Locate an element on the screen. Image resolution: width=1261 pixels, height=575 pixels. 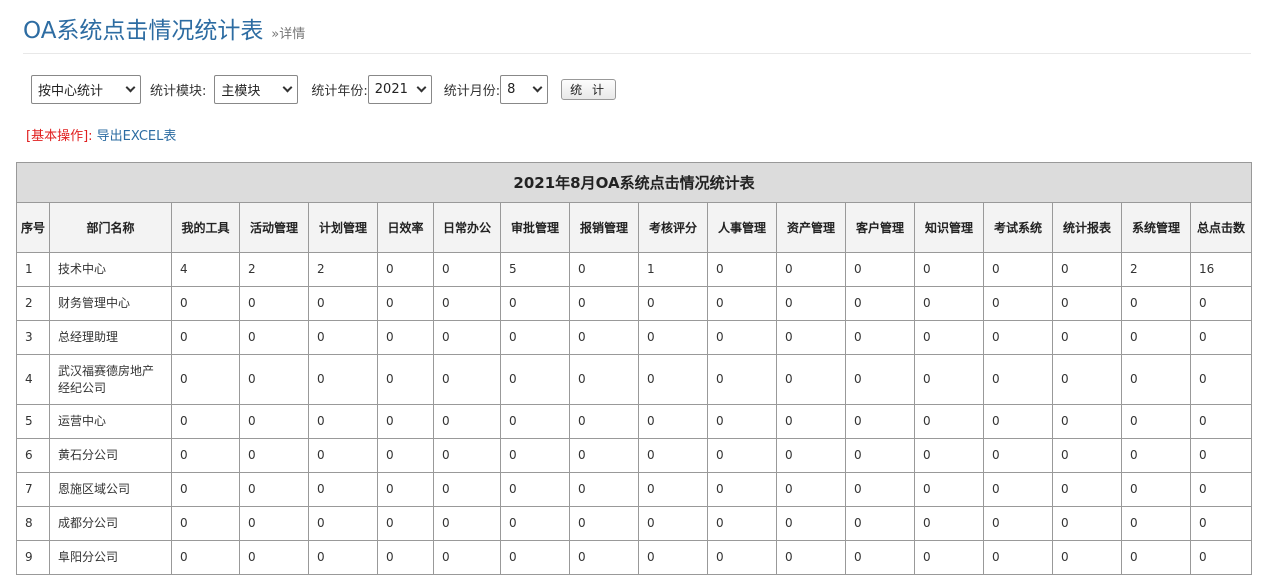
column-header: 我的工具 is located at coordinates (205, 227).